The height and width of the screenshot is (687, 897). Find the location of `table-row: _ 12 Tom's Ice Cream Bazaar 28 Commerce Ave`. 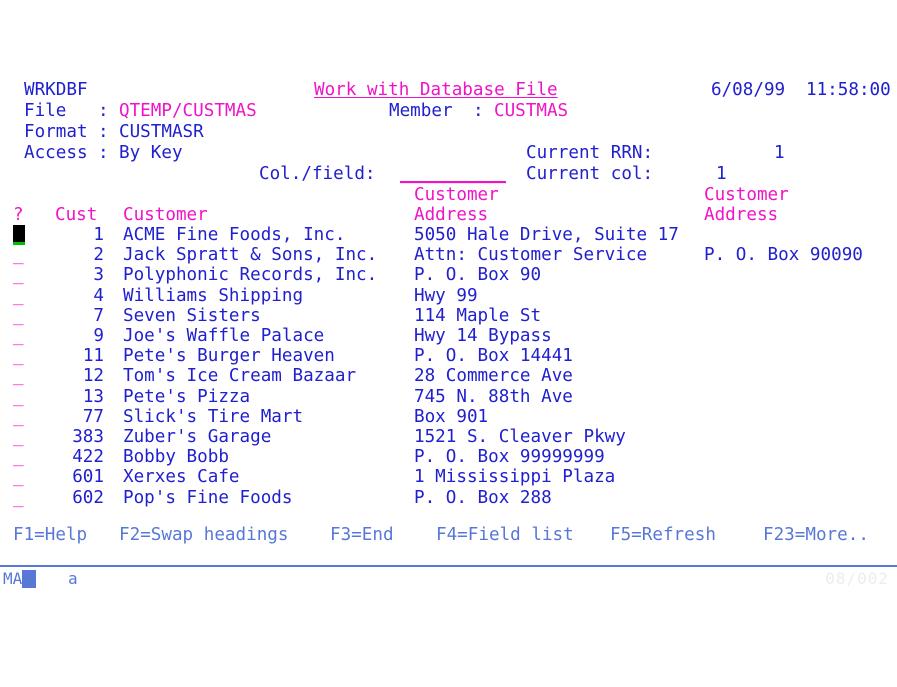

table-row: _ 12 Tom's Ice Cream Bazaar 28 Commerce Ave is located at coordinates (448, 376).